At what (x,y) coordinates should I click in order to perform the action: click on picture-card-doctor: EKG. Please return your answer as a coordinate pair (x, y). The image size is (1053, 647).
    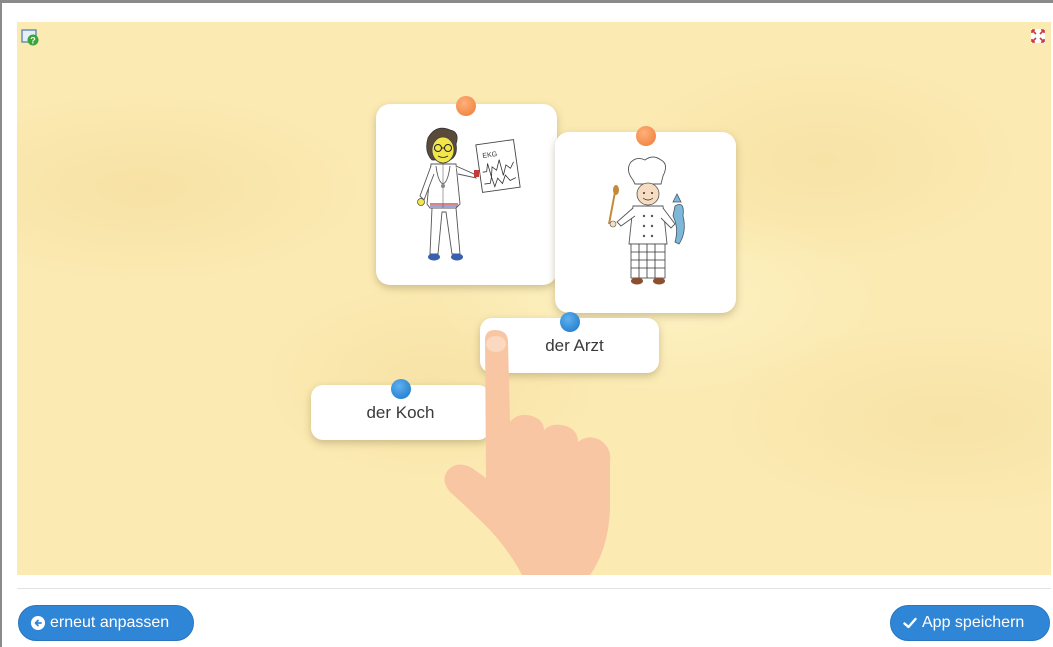
    Looking at the image, I should click on (466, 194).